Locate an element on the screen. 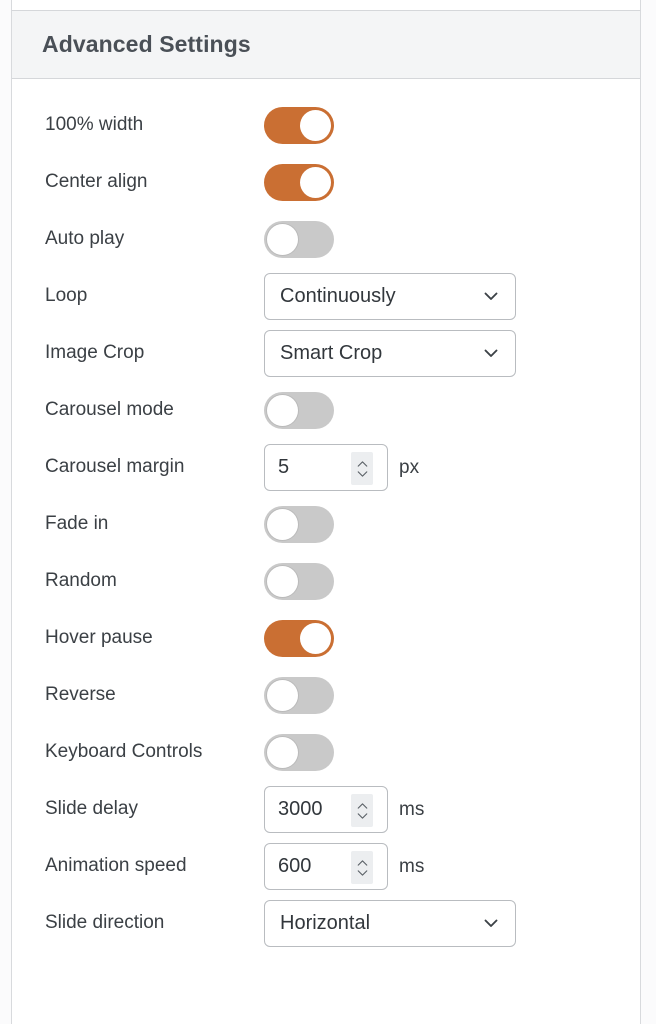 This screenshot has height=1024, width=656. number-stepper-carousel-margin is located at coordinates (362, 468).